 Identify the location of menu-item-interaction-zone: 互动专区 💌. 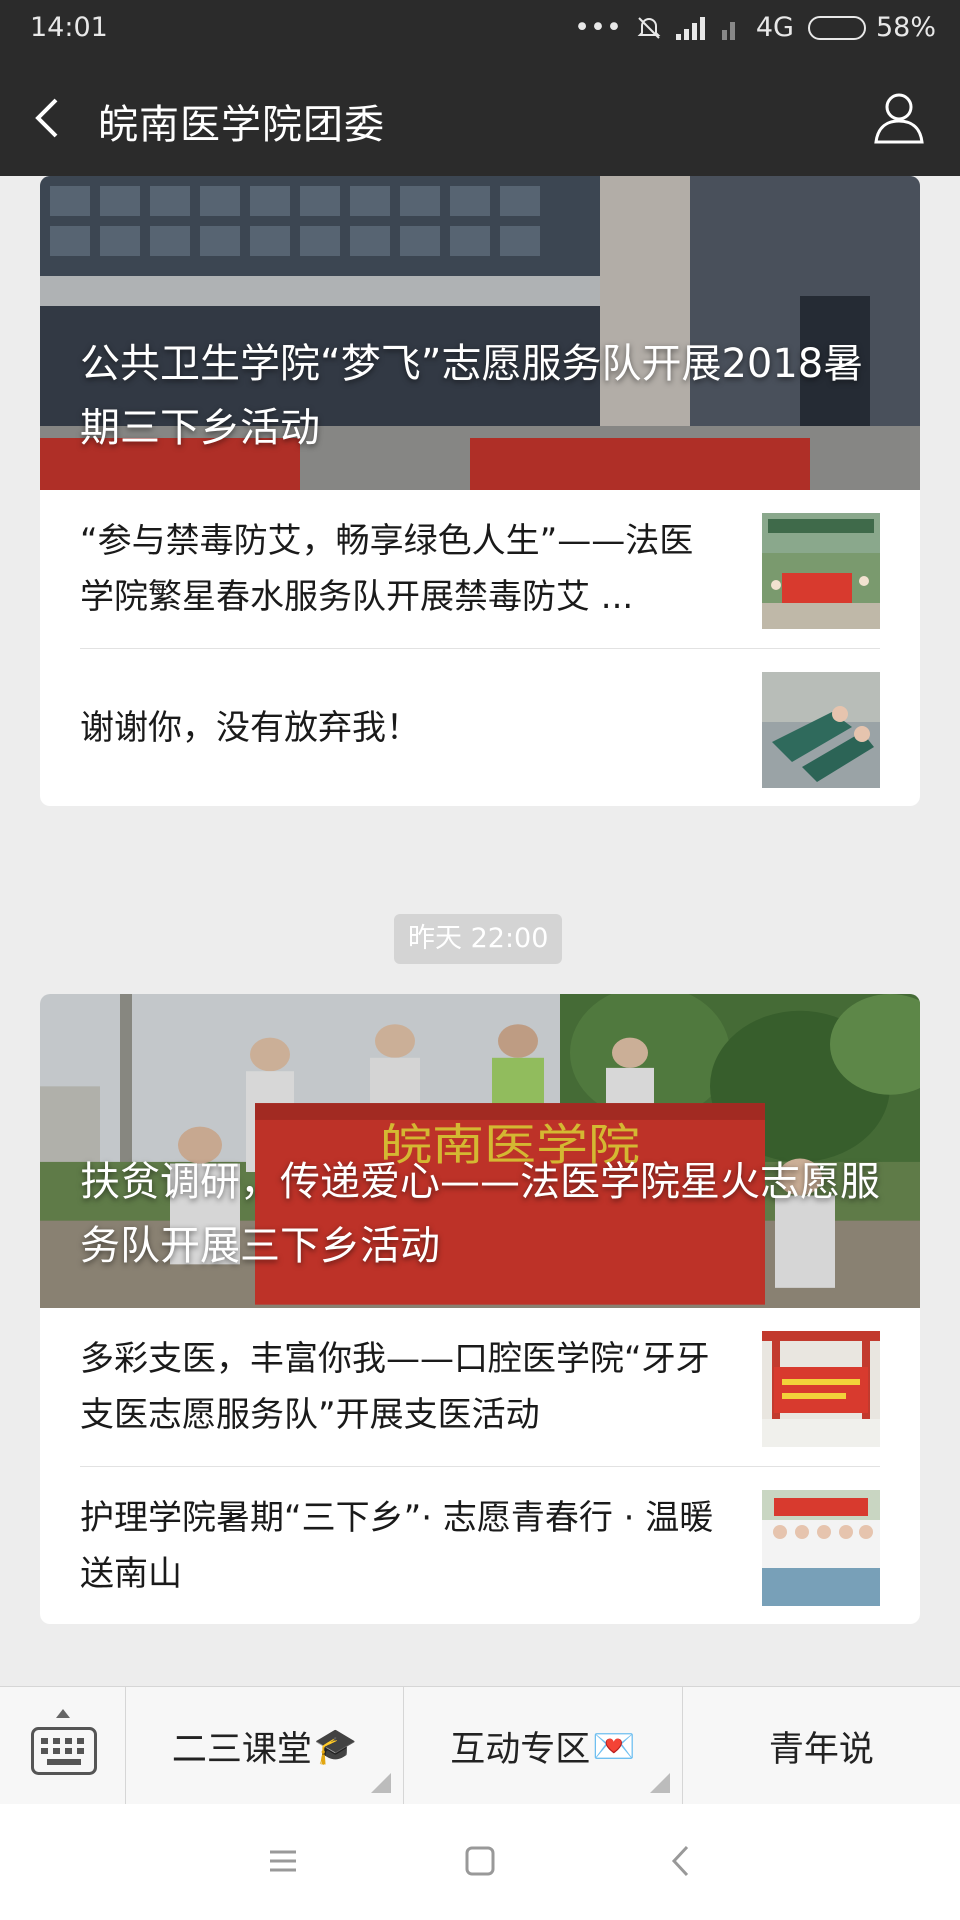
(543, 1746).